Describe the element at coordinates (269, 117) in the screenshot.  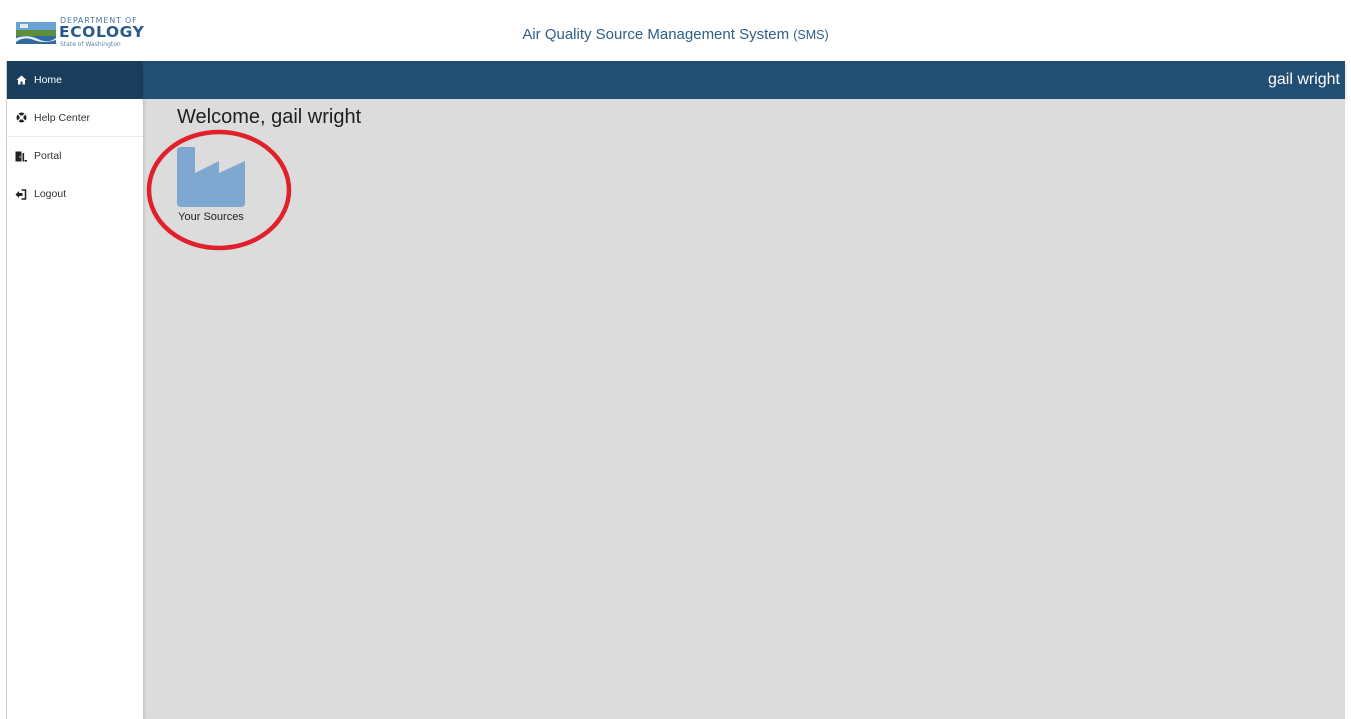
I see `welcome-heading: Welcome, gail wright` at that location.